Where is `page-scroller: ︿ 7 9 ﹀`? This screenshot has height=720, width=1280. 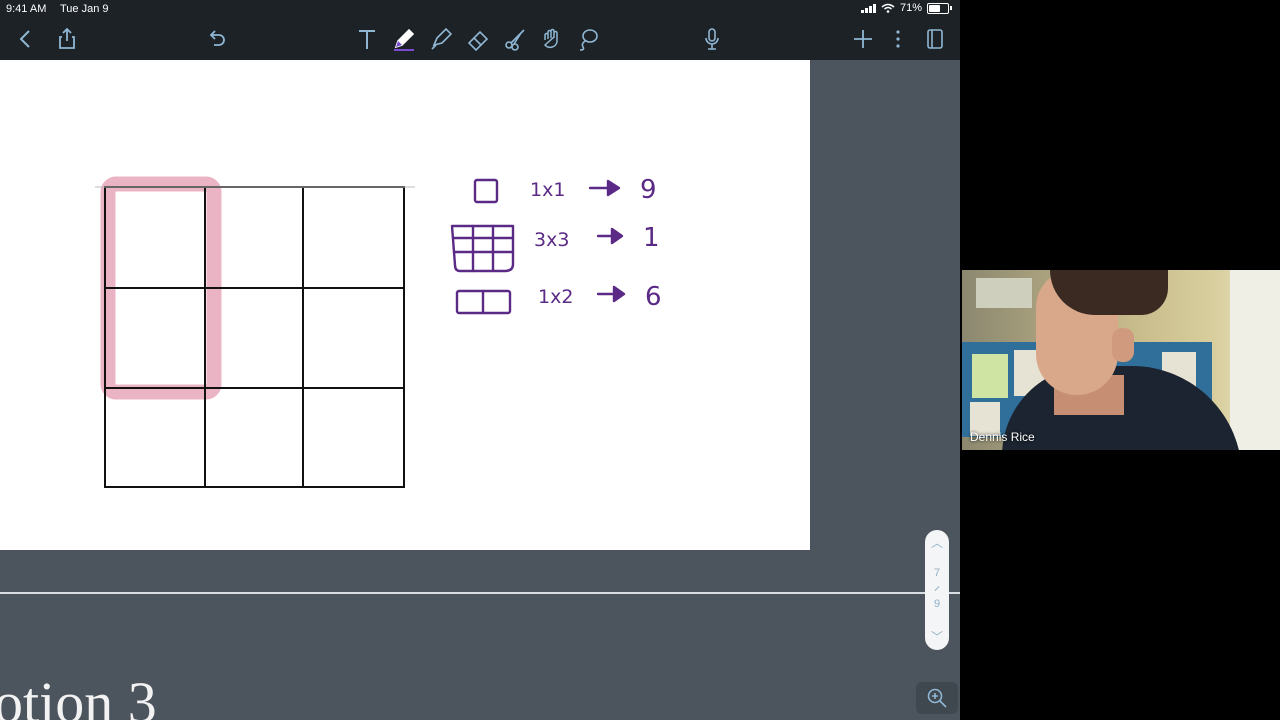
page-scroller: ︿ 7 9 ﹀ is located at coordinates (937, 590).